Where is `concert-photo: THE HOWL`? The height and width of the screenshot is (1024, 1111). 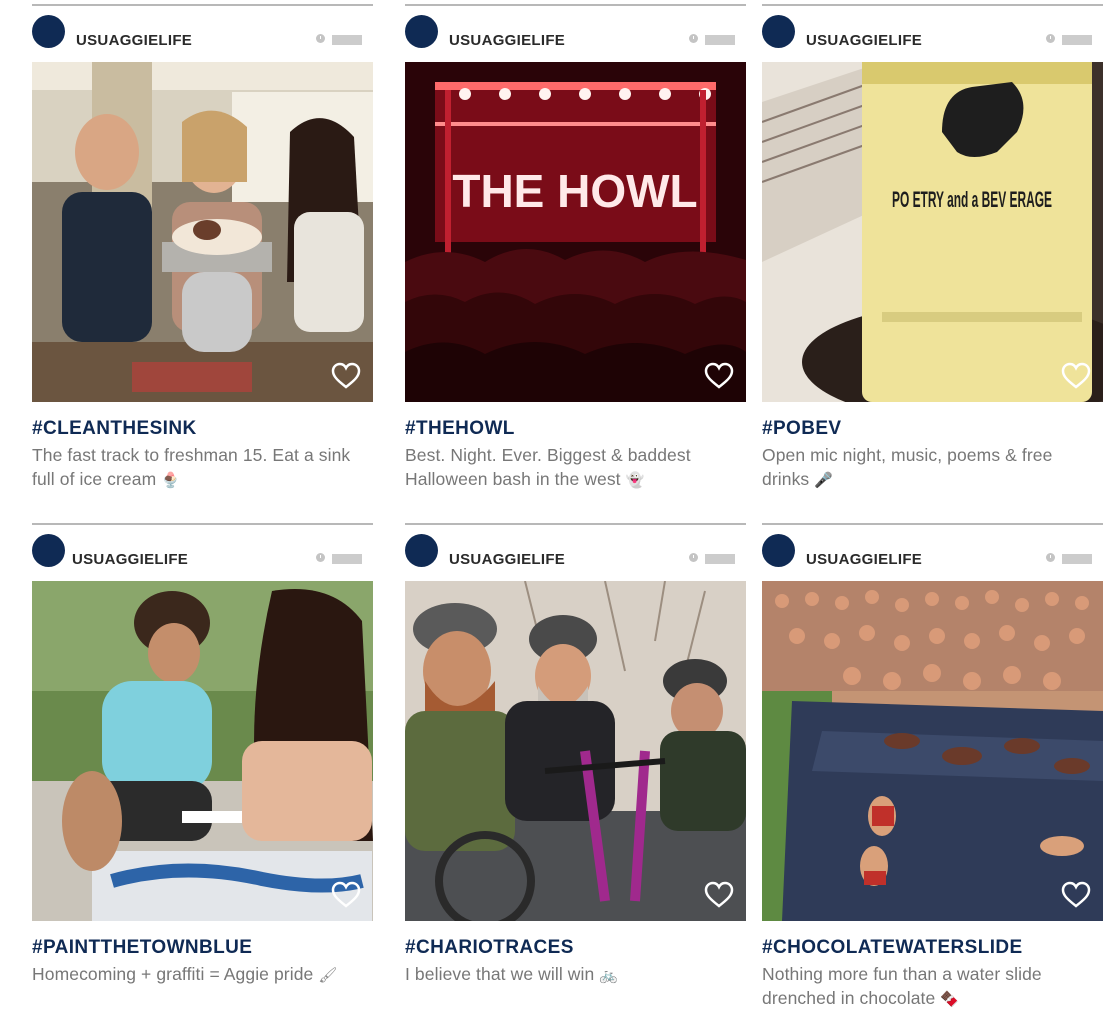
concert-photo: THE HOWL is located at coordinates (575, 232).